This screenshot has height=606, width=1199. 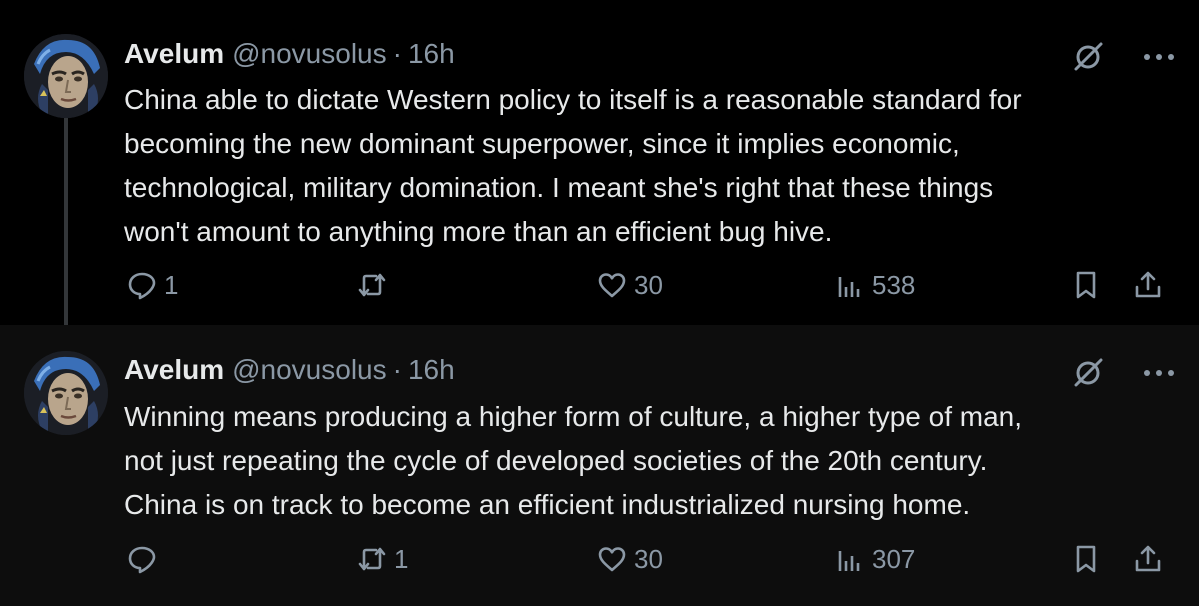 I want to click on repost-count: 1, so click(x=401, y=558).